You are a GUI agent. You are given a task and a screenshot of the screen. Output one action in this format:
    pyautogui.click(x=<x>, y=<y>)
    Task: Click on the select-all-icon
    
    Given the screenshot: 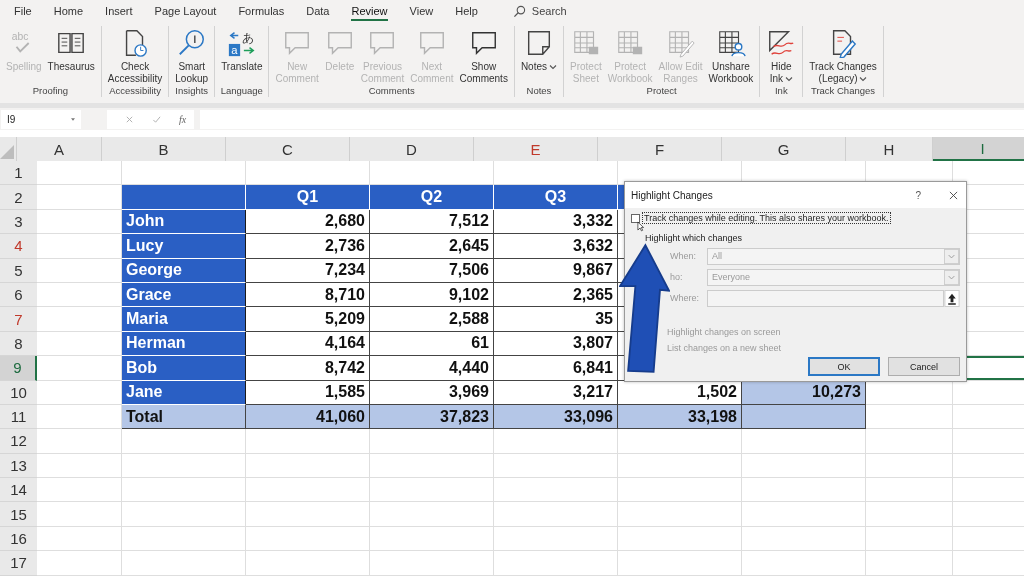 What is the action you would take?
    pyautogui.click(x=7, y=152)
    